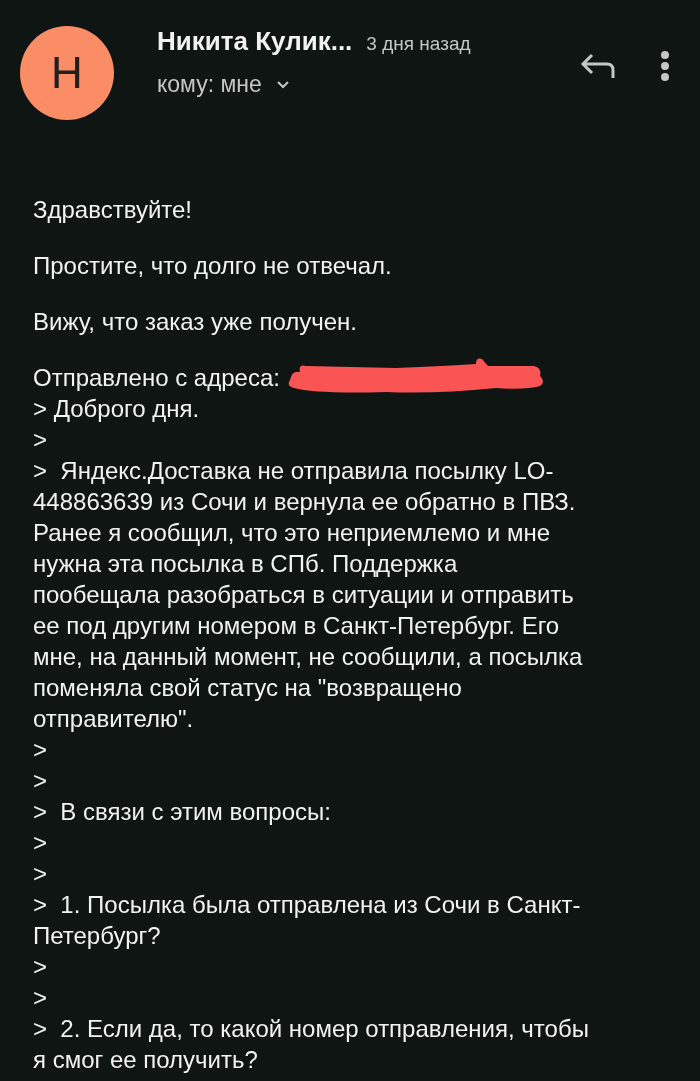 The width and height of the screenshot is (700, 1081). What do you see at coordinates (282, 84) in the screenshot?
I see `chevron-down-icon` at bounding box center [282, 84].